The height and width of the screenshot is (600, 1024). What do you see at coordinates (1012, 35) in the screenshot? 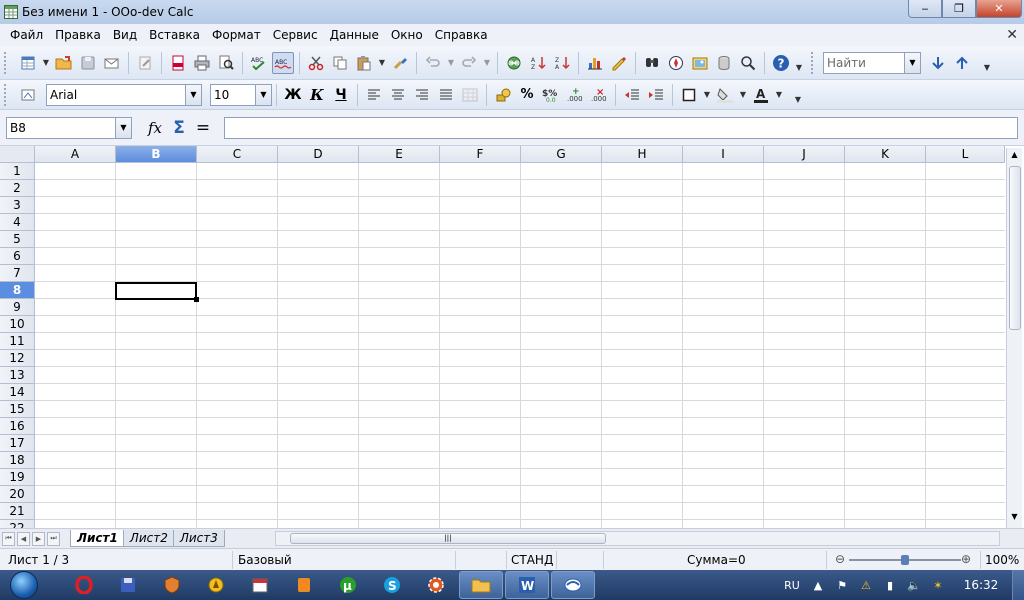
I see `close-document-button: ✕` at bounding box center [1012, 35].